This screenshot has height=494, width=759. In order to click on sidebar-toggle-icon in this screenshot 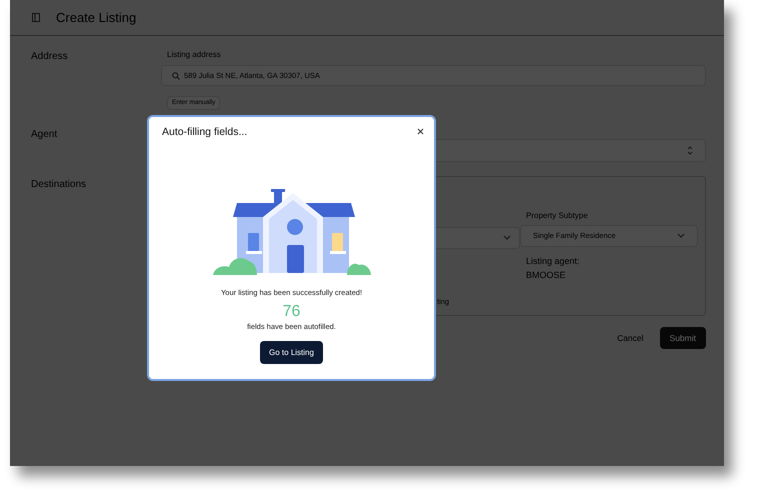, I will do `click(36, 17)`.